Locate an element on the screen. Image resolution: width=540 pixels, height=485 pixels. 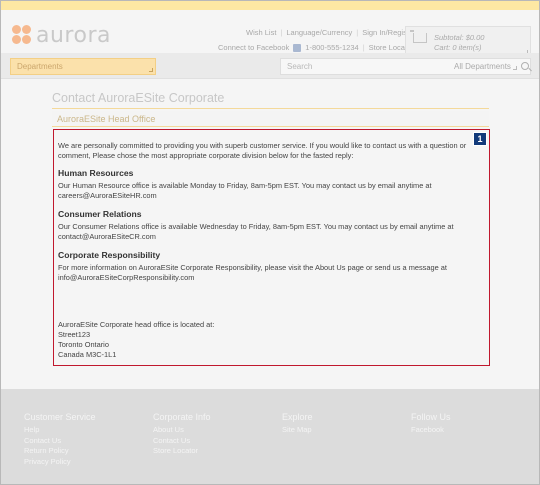
address-line-1: Street123 is located at coordinates (74, 334).